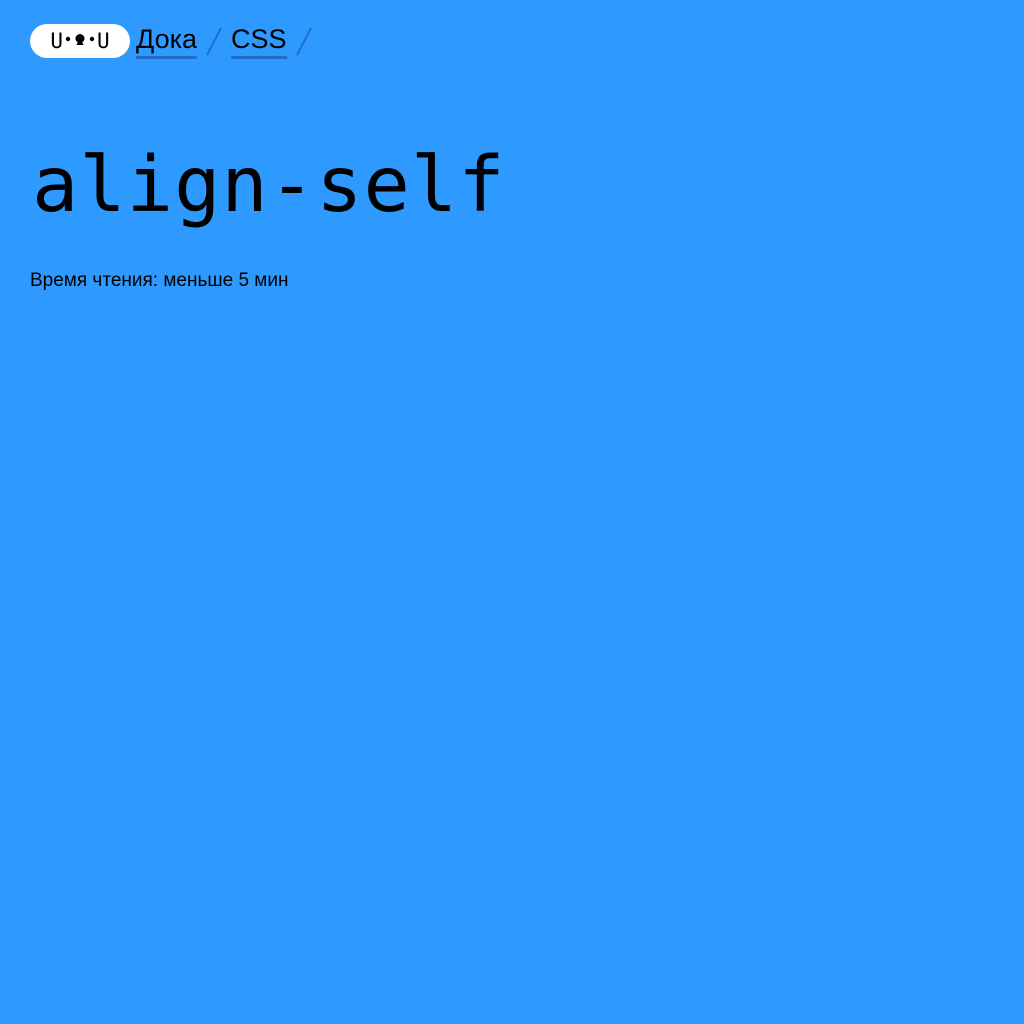  I want to click on breadcrumb-css-link: CSS, so click(259, 41).